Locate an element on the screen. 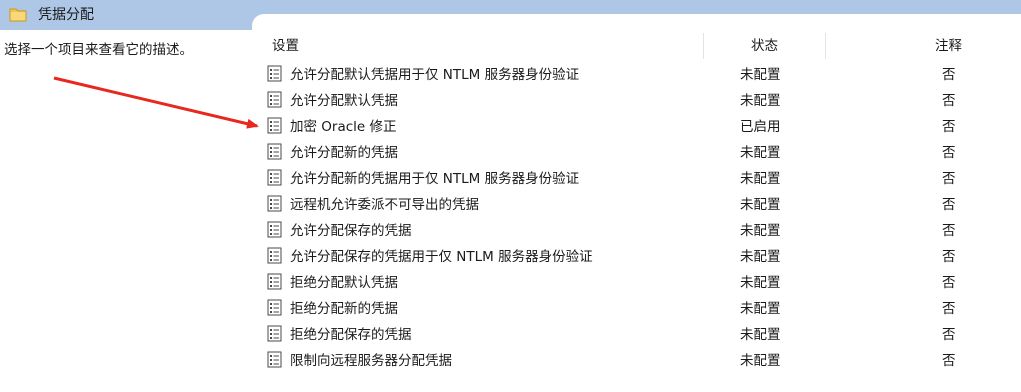 The height and width of the screenshot is (392, 1021). policy-row: 允许分配新的凭据 未配置 否 is located at coordinates (641, 151).